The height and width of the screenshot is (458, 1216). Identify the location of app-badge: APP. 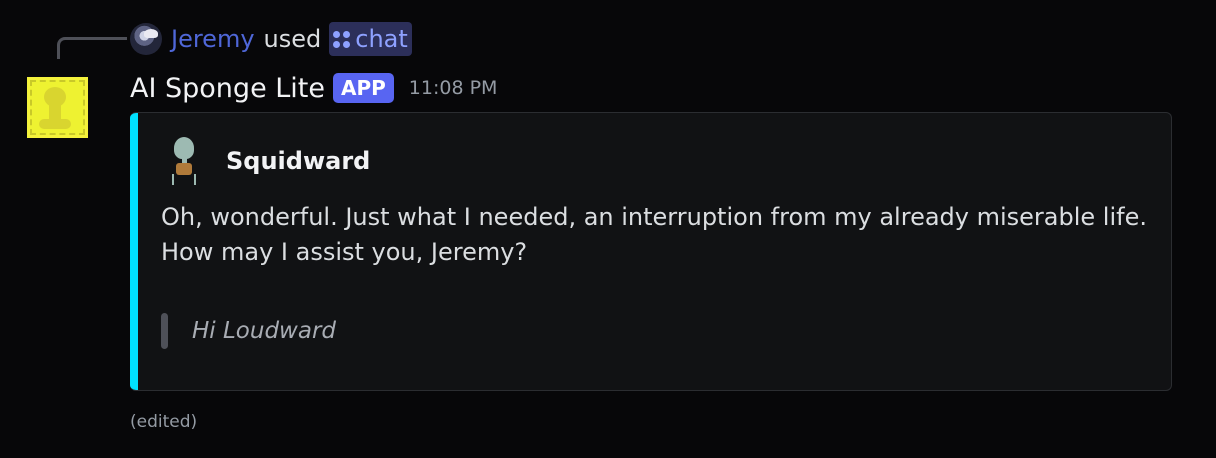
(363, 88).